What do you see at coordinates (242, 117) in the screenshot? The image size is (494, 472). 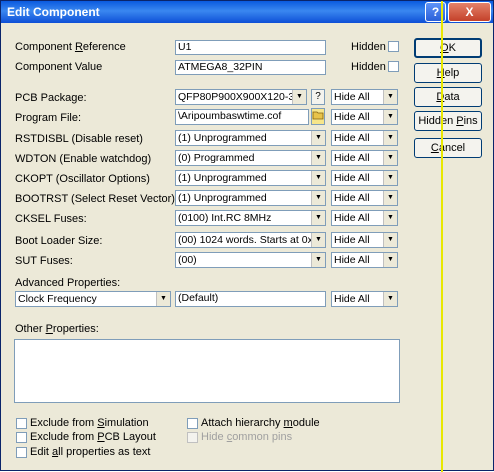 I see `program-file-input: \Aripoumbaswtime.cof` at bounding box center [242, 117].